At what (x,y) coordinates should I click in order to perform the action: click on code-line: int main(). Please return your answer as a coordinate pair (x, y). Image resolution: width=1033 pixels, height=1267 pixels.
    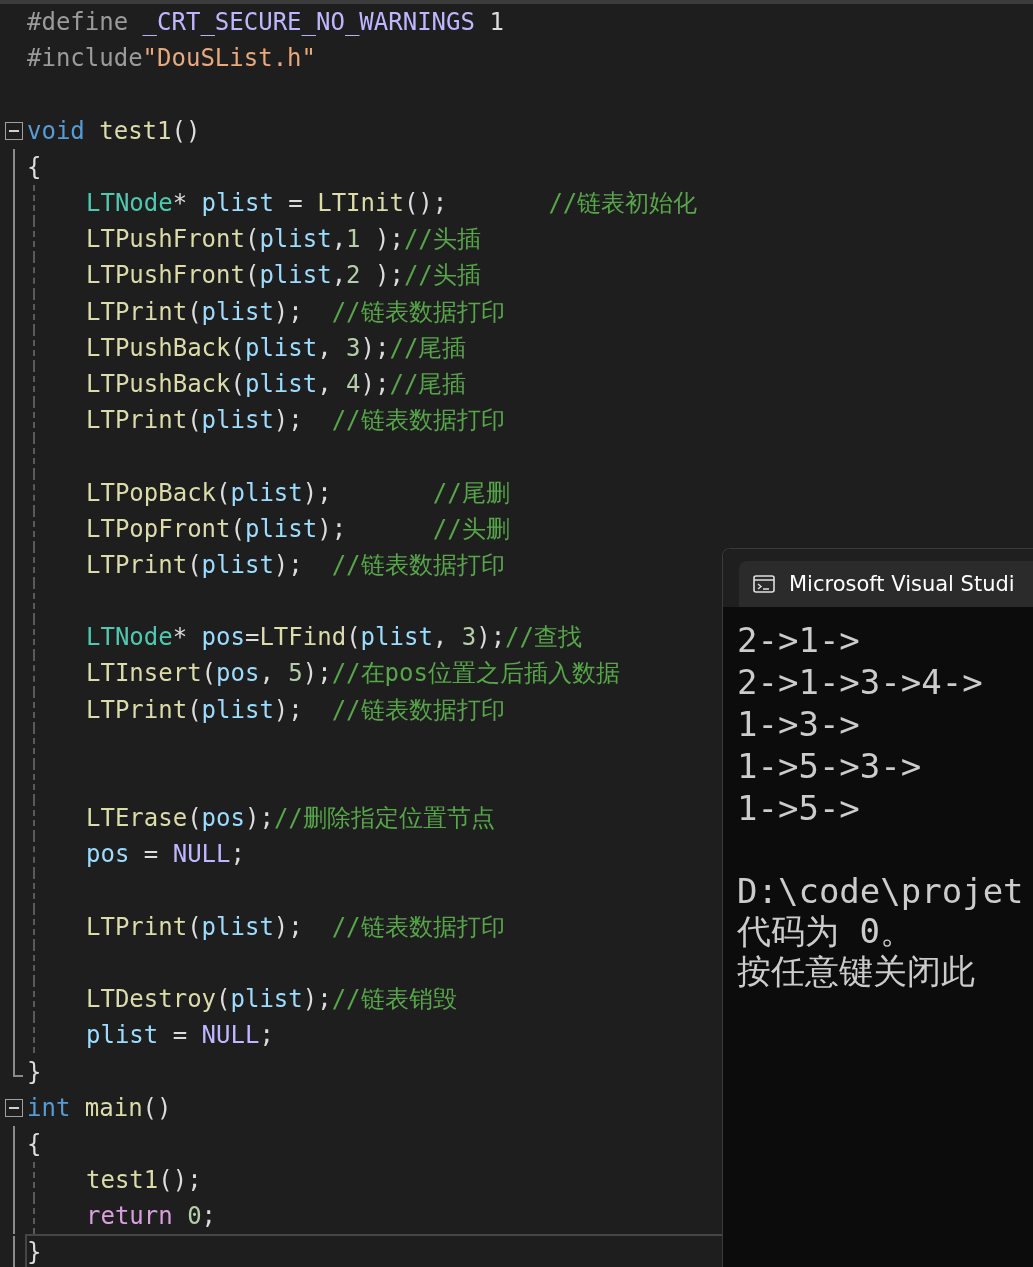
    Looking at the image, I should click on (99, 1107).